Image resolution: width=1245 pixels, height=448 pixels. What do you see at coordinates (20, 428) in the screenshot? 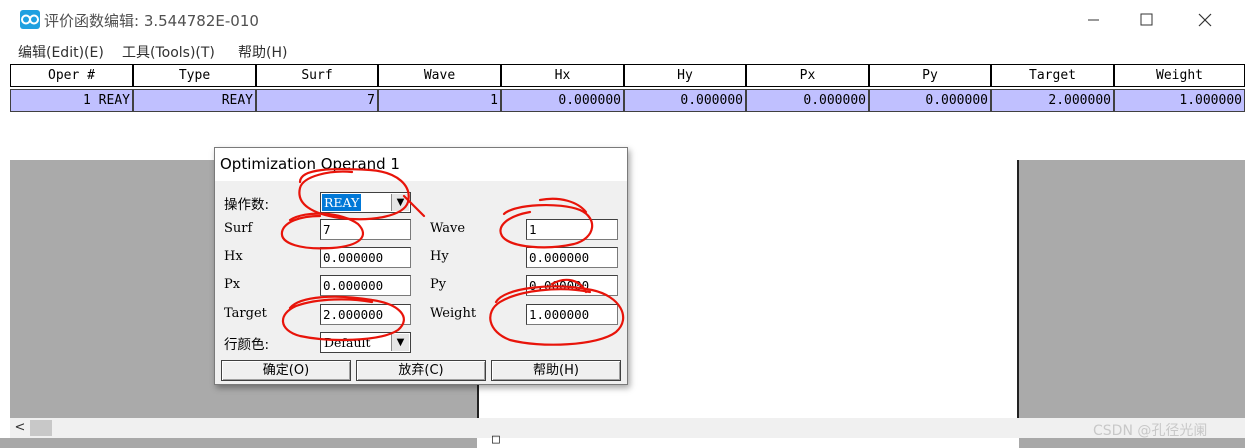
I see `scroll-left-arrow-icon: <` at bounding box center [20, 428].